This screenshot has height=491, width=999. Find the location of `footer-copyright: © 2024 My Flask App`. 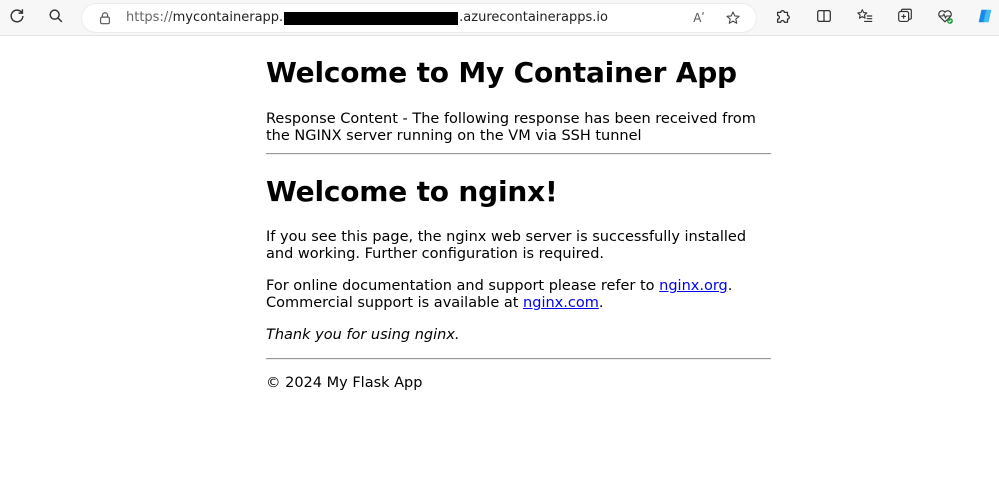

footer-copyright: © 2024 My Flask App is located at coordinates (344, 383).